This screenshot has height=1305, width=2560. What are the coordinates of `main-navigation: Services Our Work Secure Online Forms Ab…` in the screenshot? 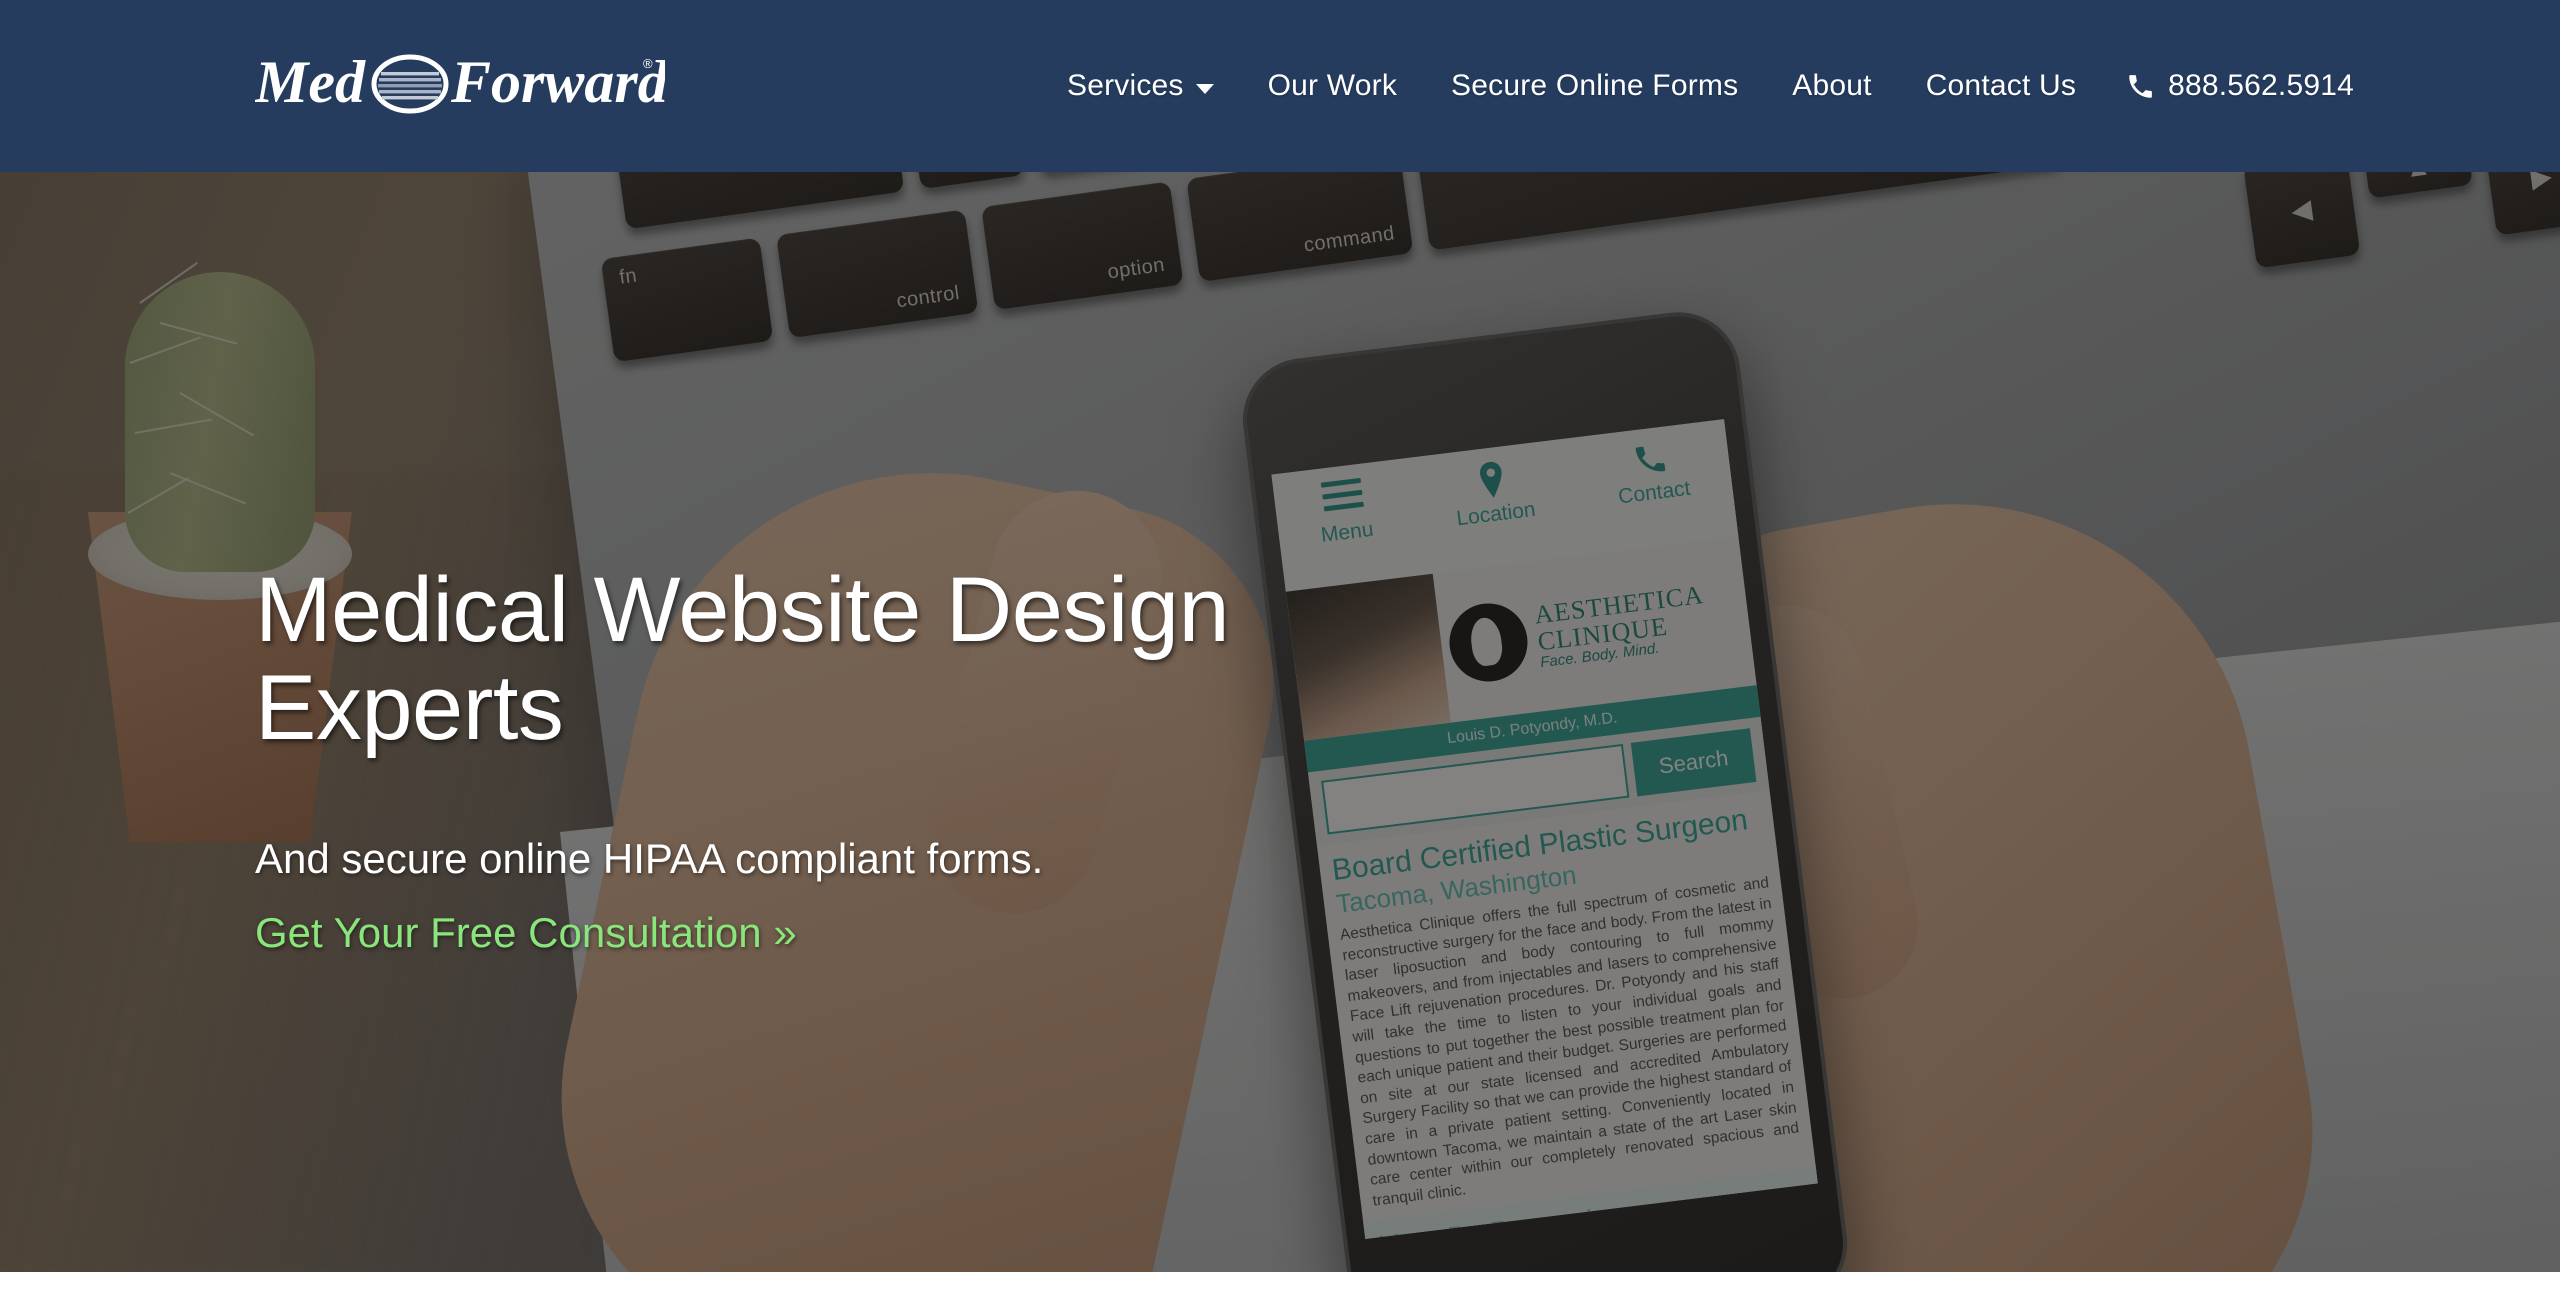 It's located at (1710, 86).